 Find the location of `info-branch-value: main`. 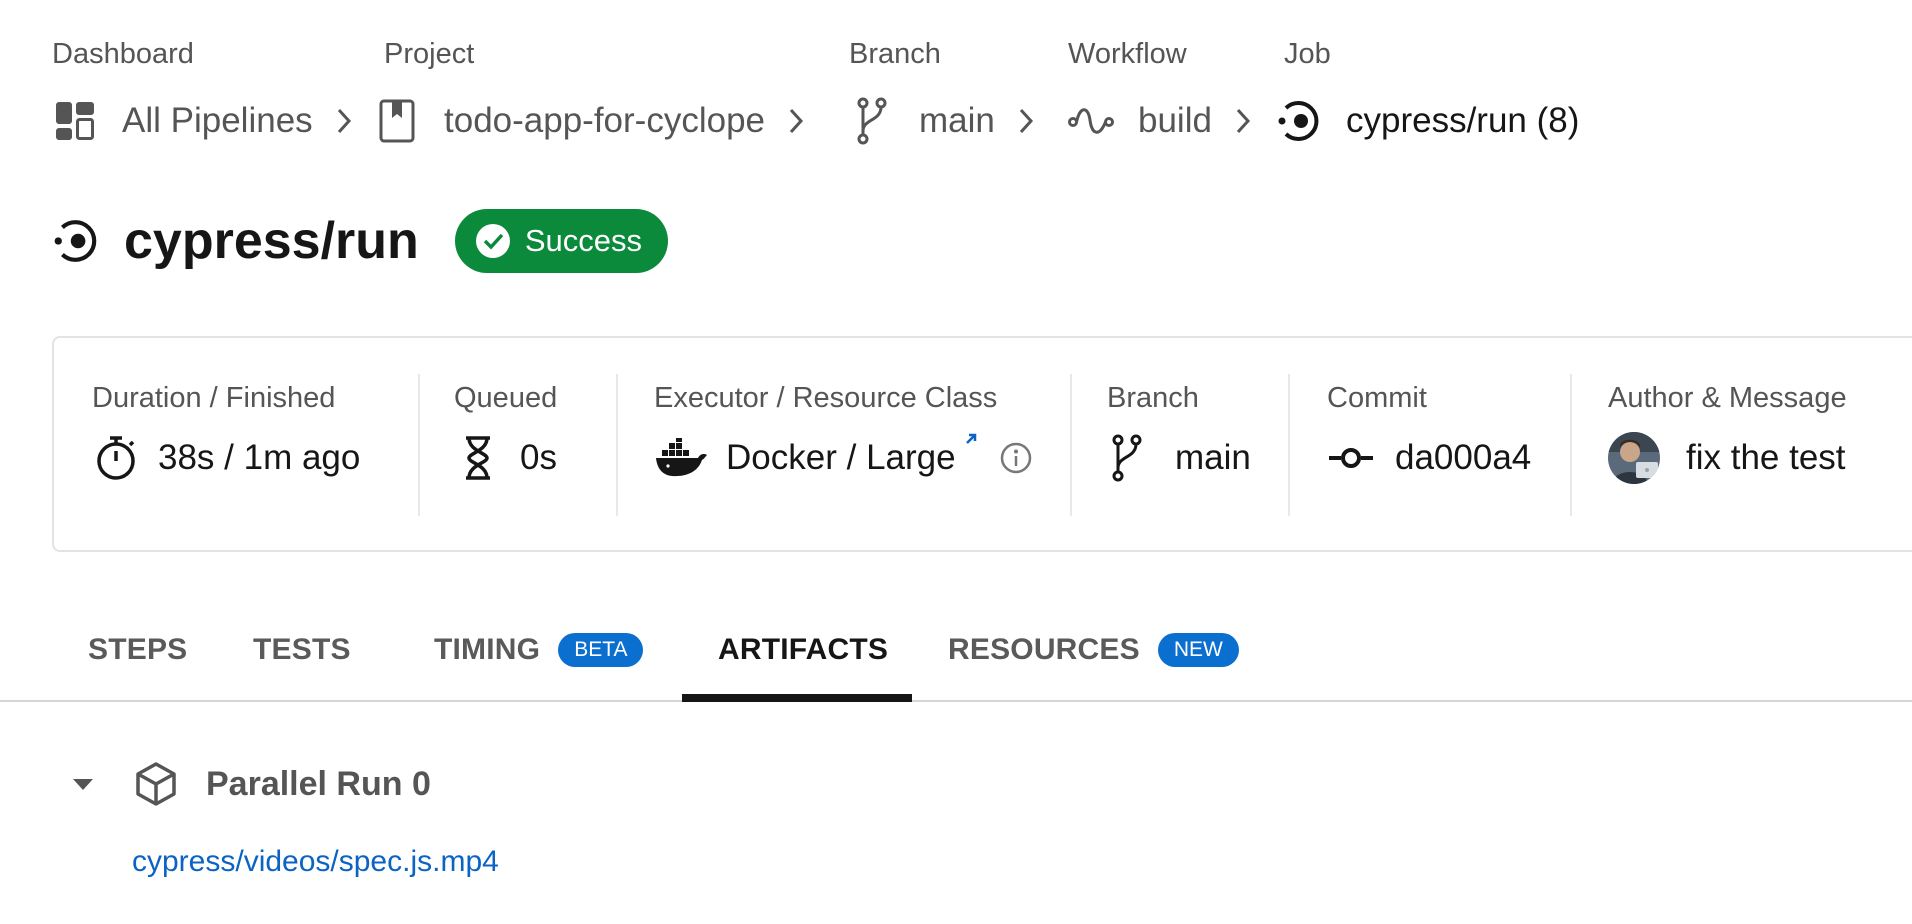

info-branch-value: main is located at coordinates (1179, 458).